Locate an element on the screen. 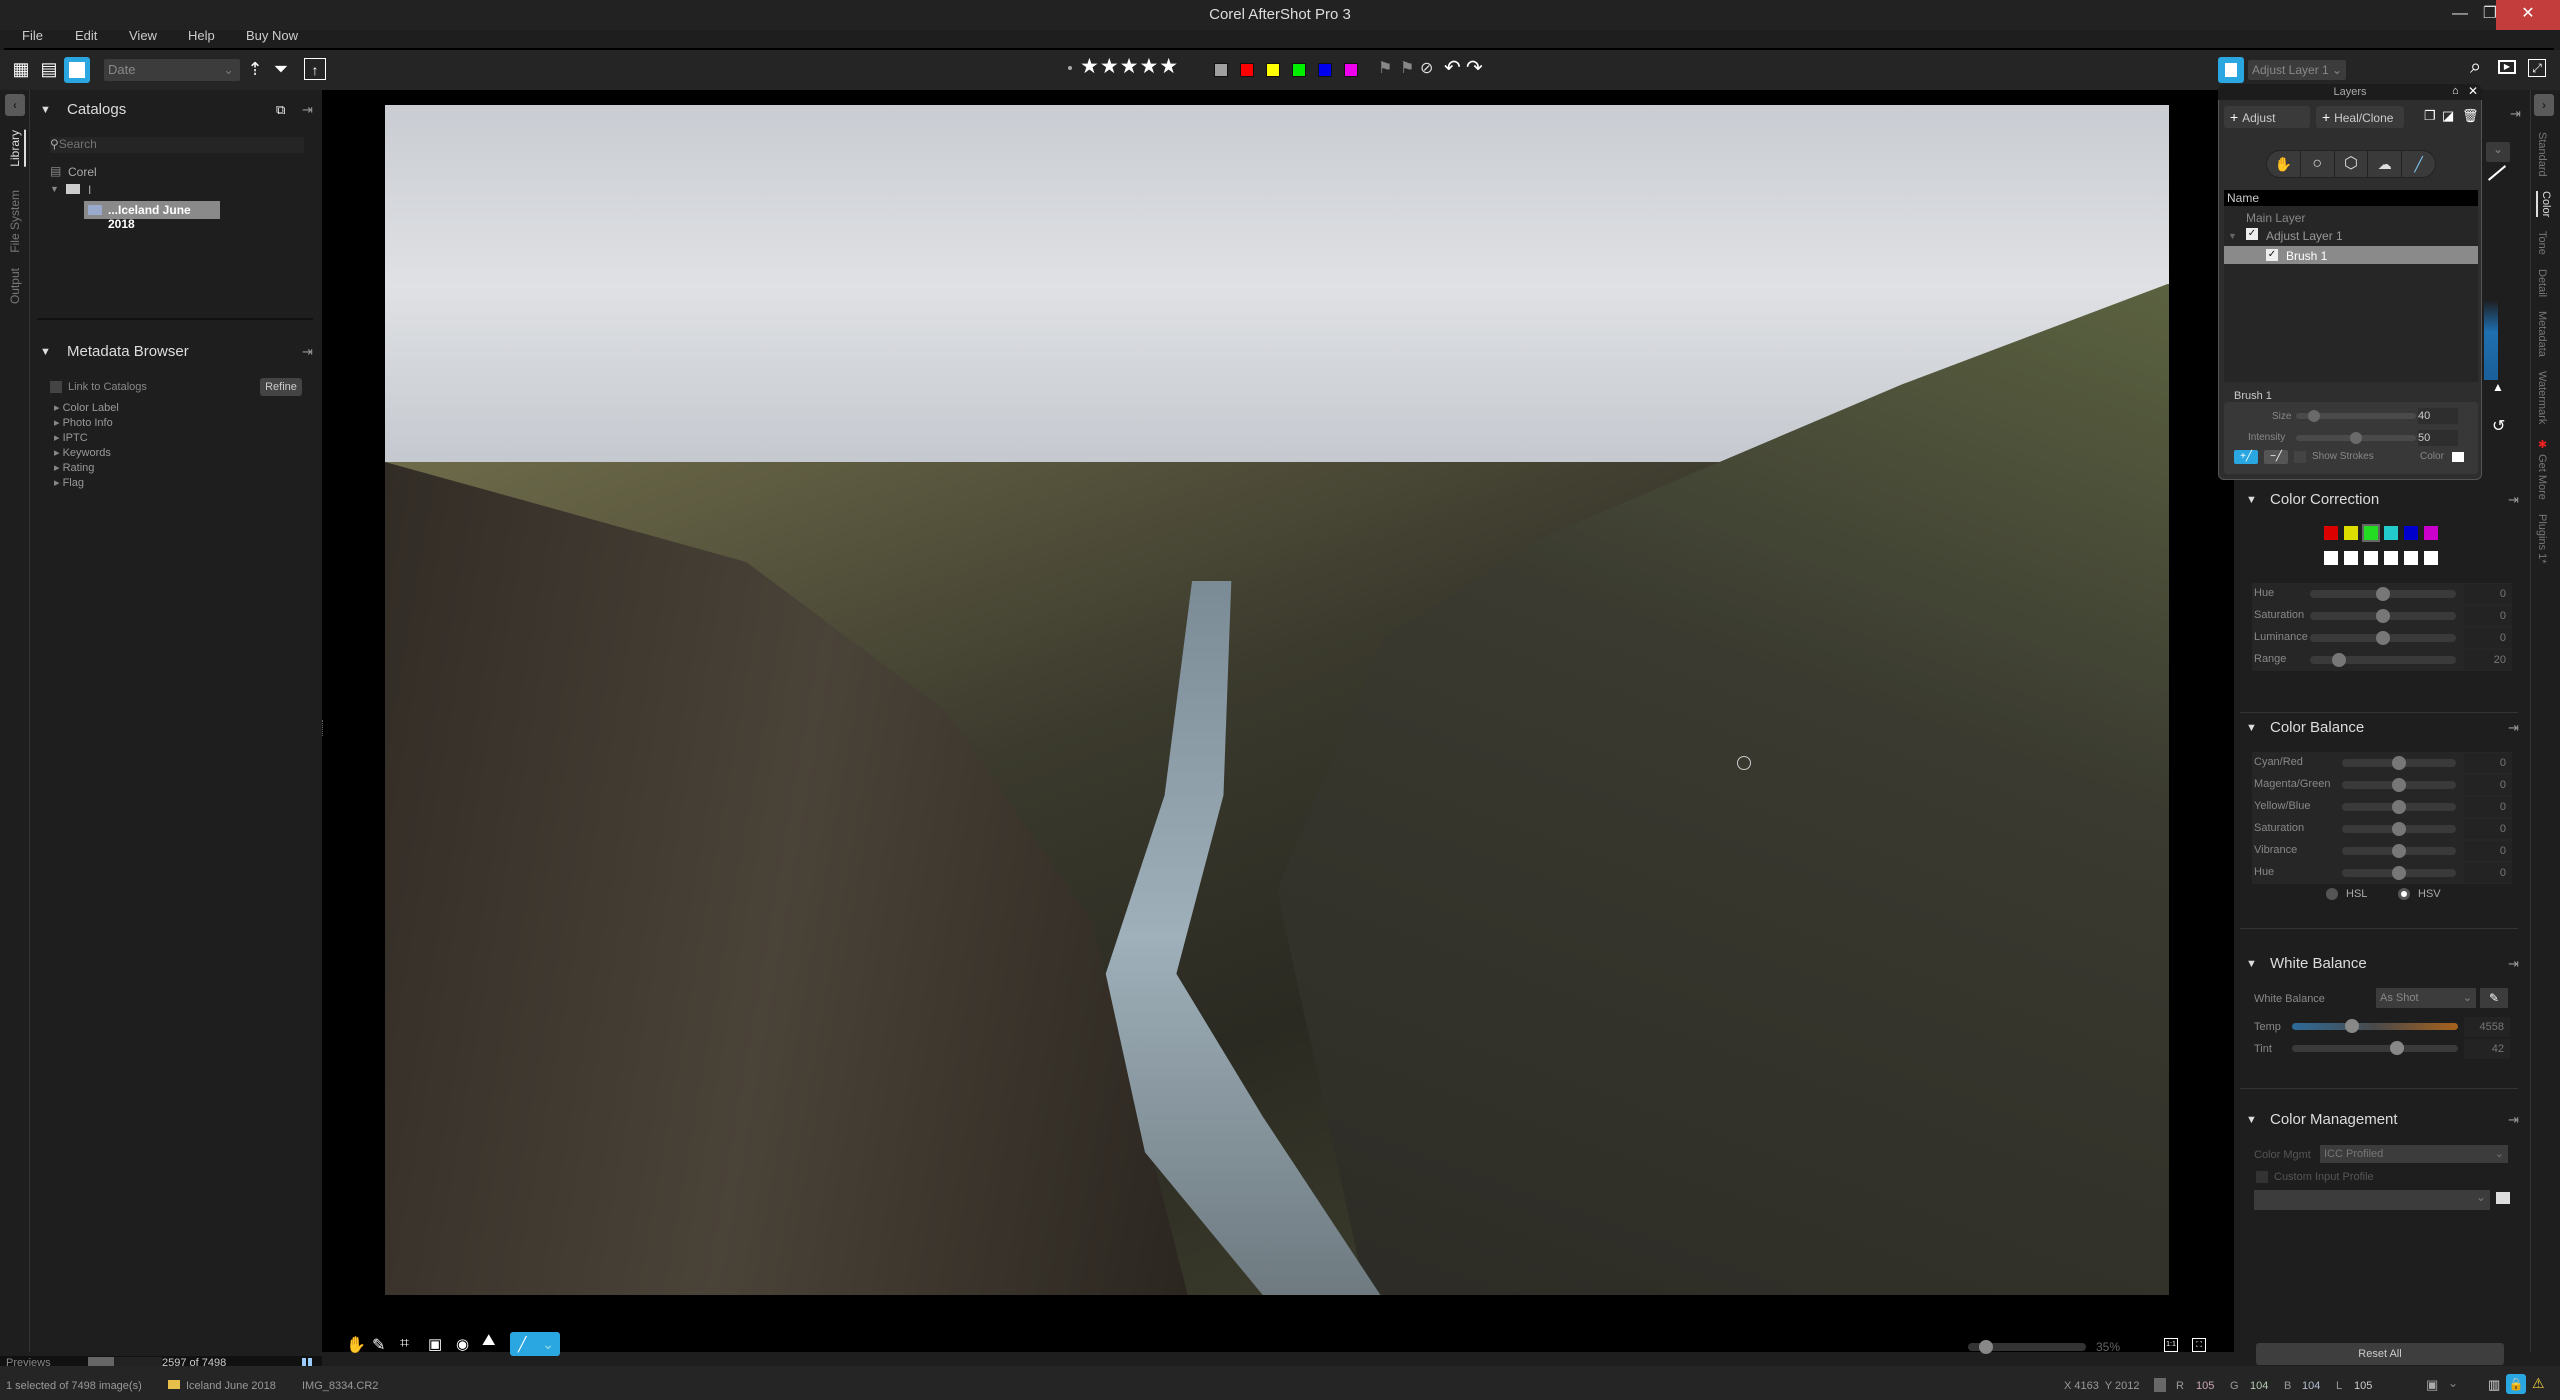 This screenshot has height=1400, width=2560. custom-profile-checkbox is located at coordinates (2262, 1177).